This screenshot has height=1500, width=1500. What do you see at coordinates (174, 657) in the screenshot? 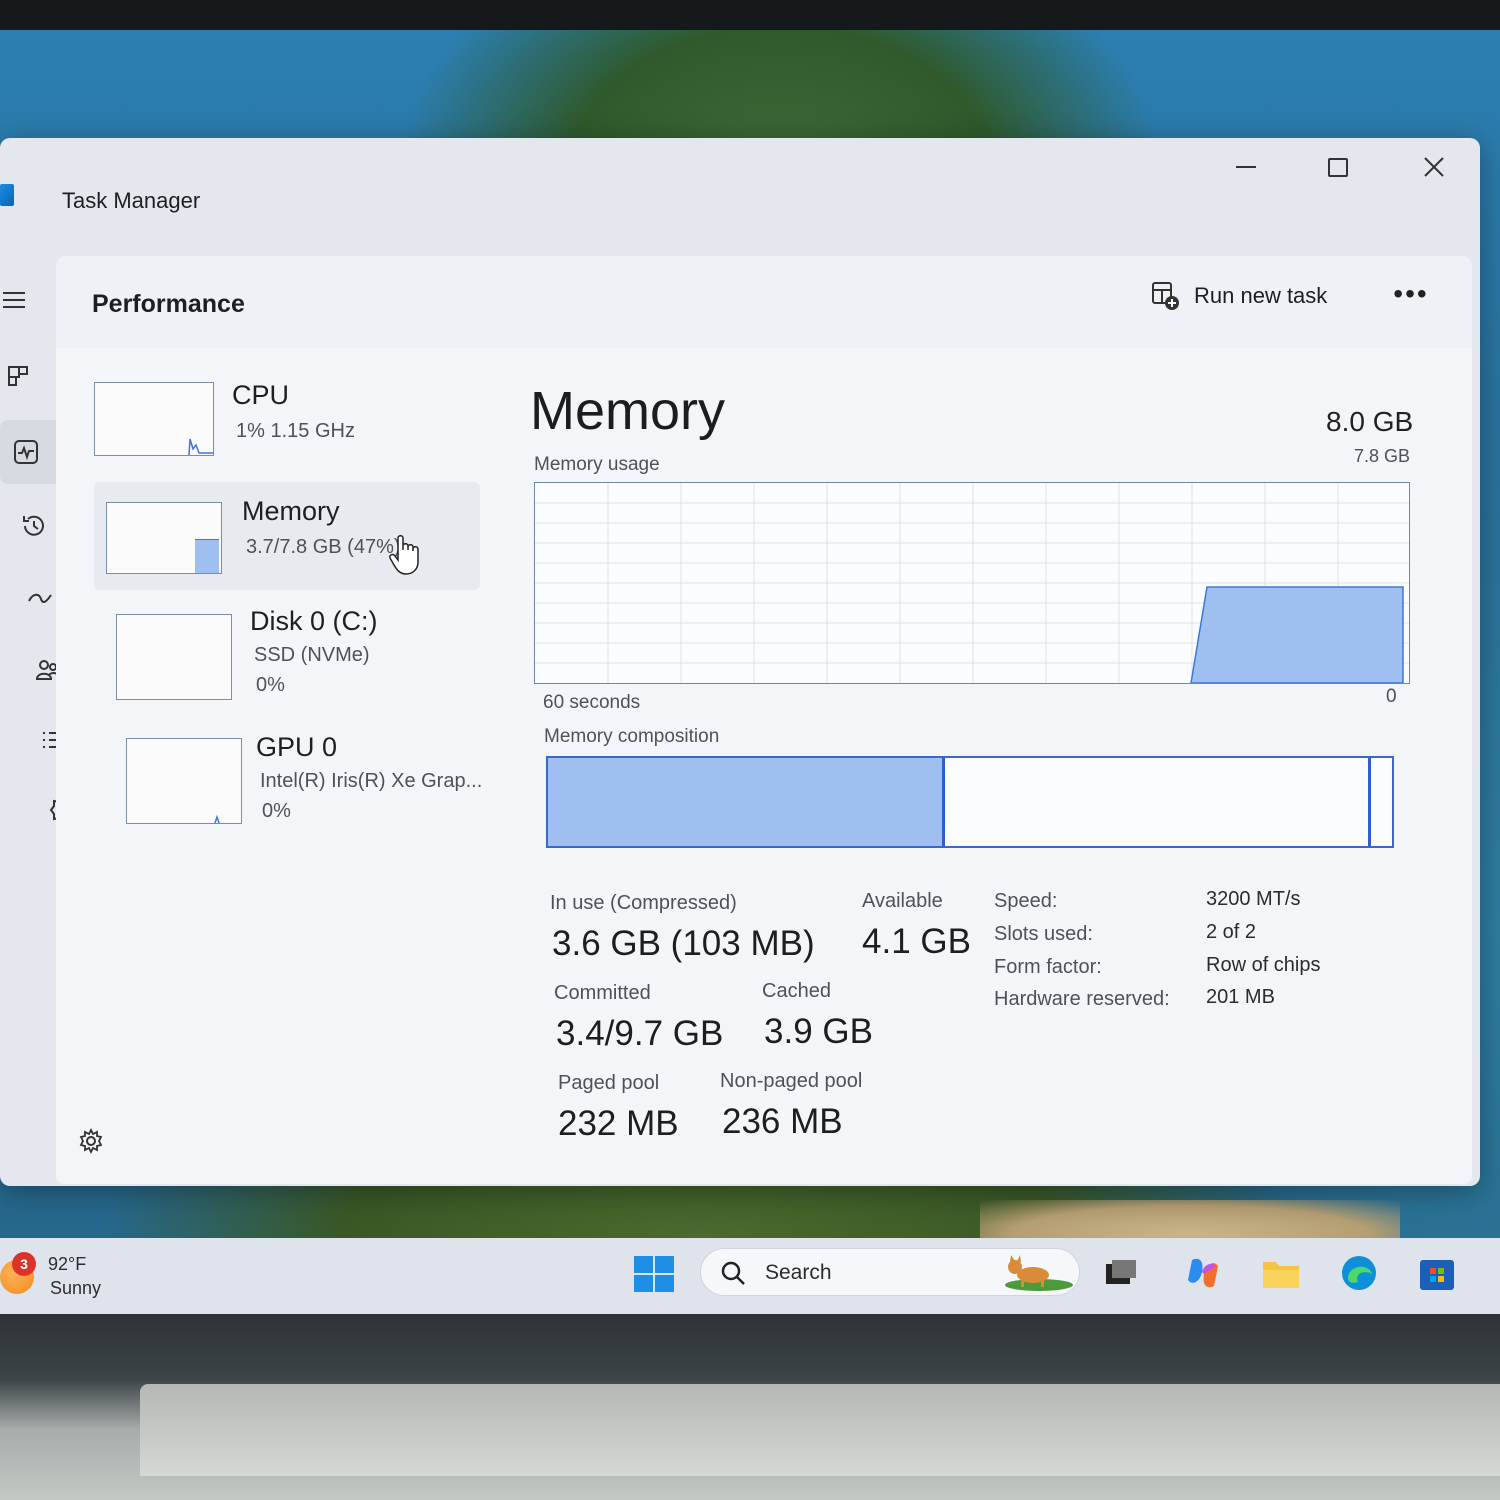
I see `disk-thumbnail` at bounding box center [174, 657].